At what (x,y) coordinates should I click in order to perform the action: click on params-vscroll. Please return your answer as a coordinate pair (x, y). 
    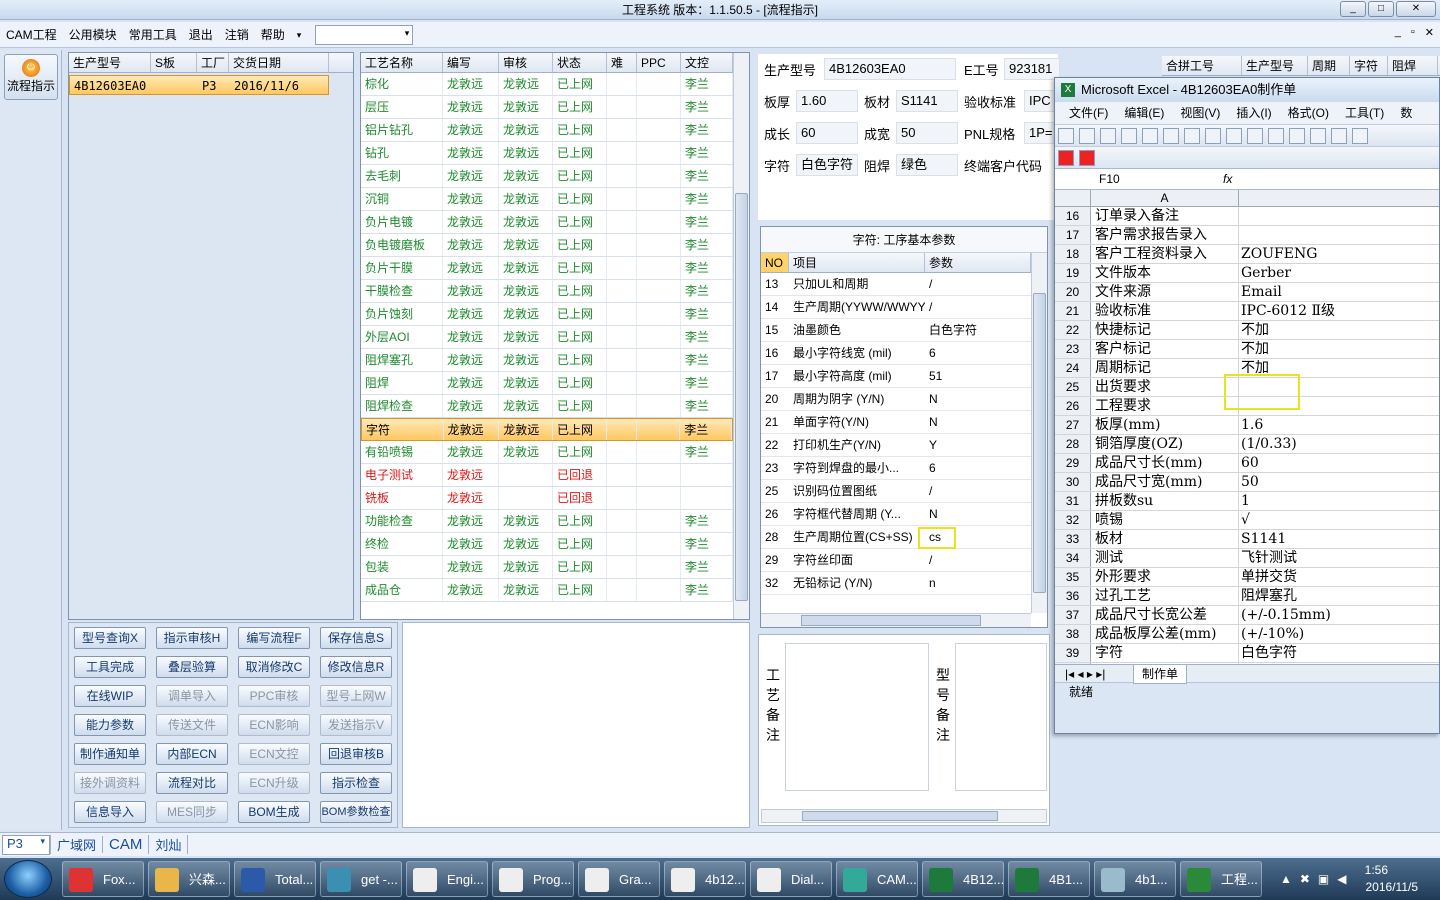
    Looking at the image, I should click on (1039, 433).